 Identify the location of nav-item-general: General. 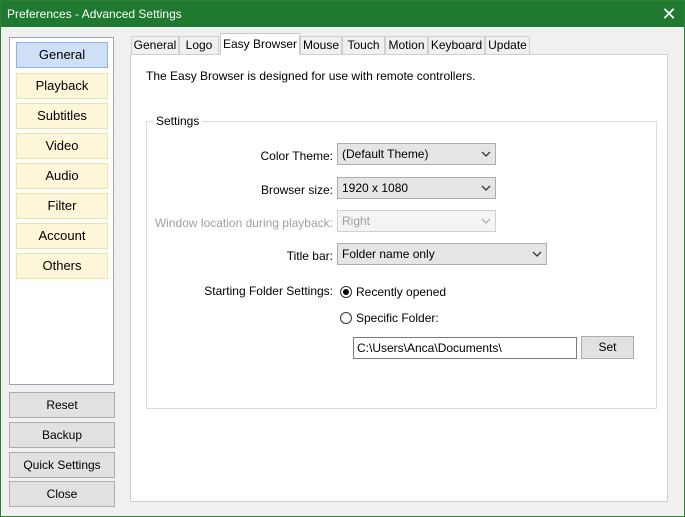
(62, 55).